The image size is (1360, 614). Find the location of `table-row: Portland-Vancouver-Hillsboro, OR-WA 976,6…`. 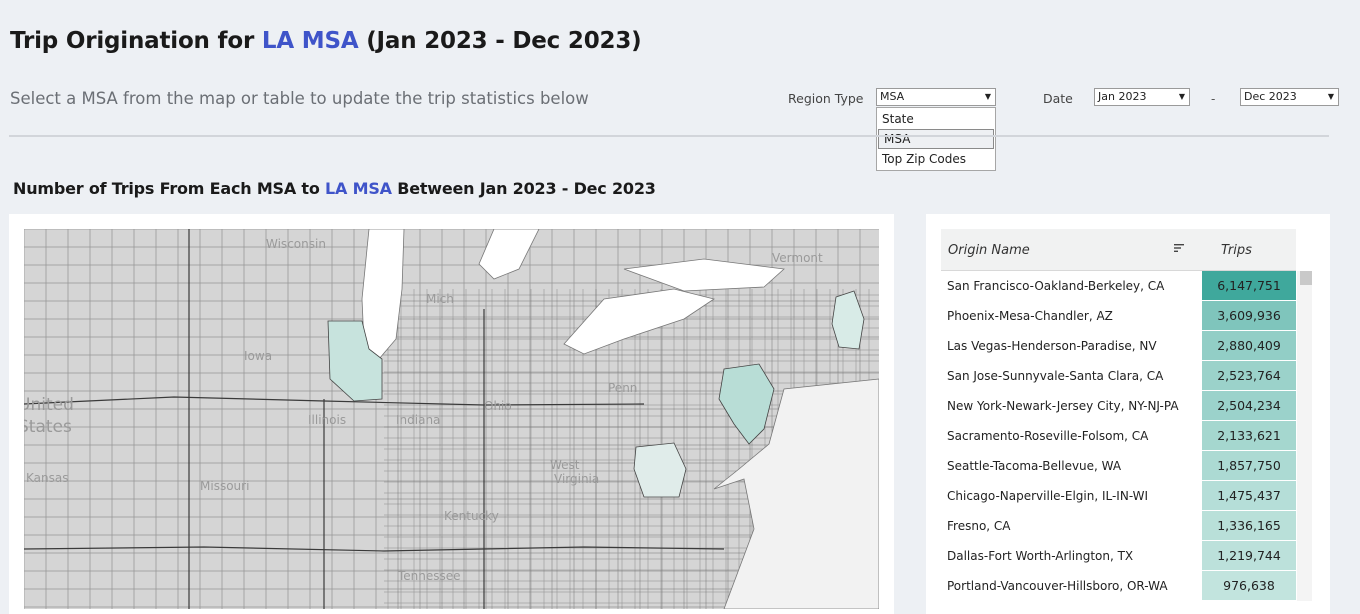

table-row: Portland-Vancouver-Hillsboro, OR-WA 976,6… is located at coordinates (1118, 586).